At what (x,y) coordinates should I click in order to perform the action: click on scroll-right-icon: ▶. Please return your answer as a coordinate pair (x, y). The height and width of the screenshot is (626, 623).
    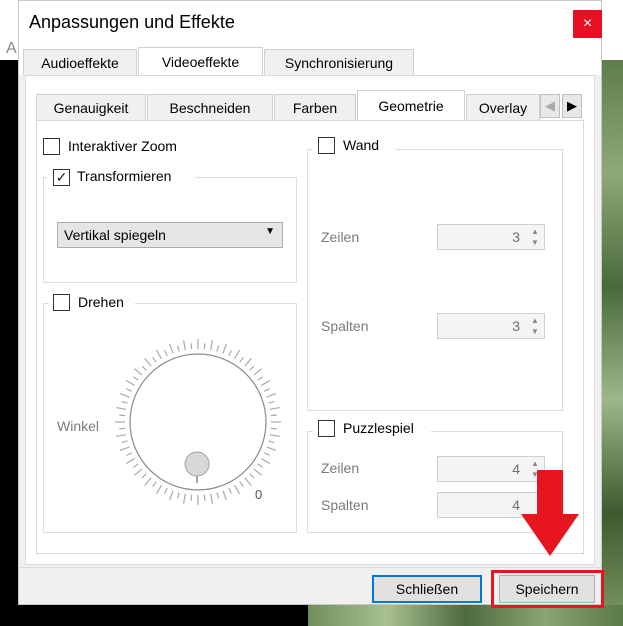
    Looking at the image, I should click on (572, 106).